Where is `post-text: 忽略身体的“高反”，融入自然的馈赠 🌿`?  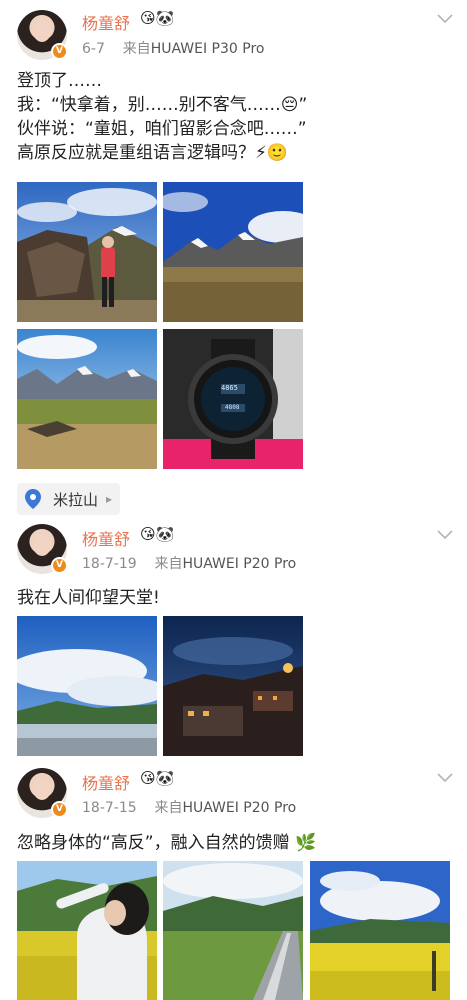
post-text: 忽略身体的“高反”，融入自然的馈赠 🌿 is located at coordinates (166, 843).